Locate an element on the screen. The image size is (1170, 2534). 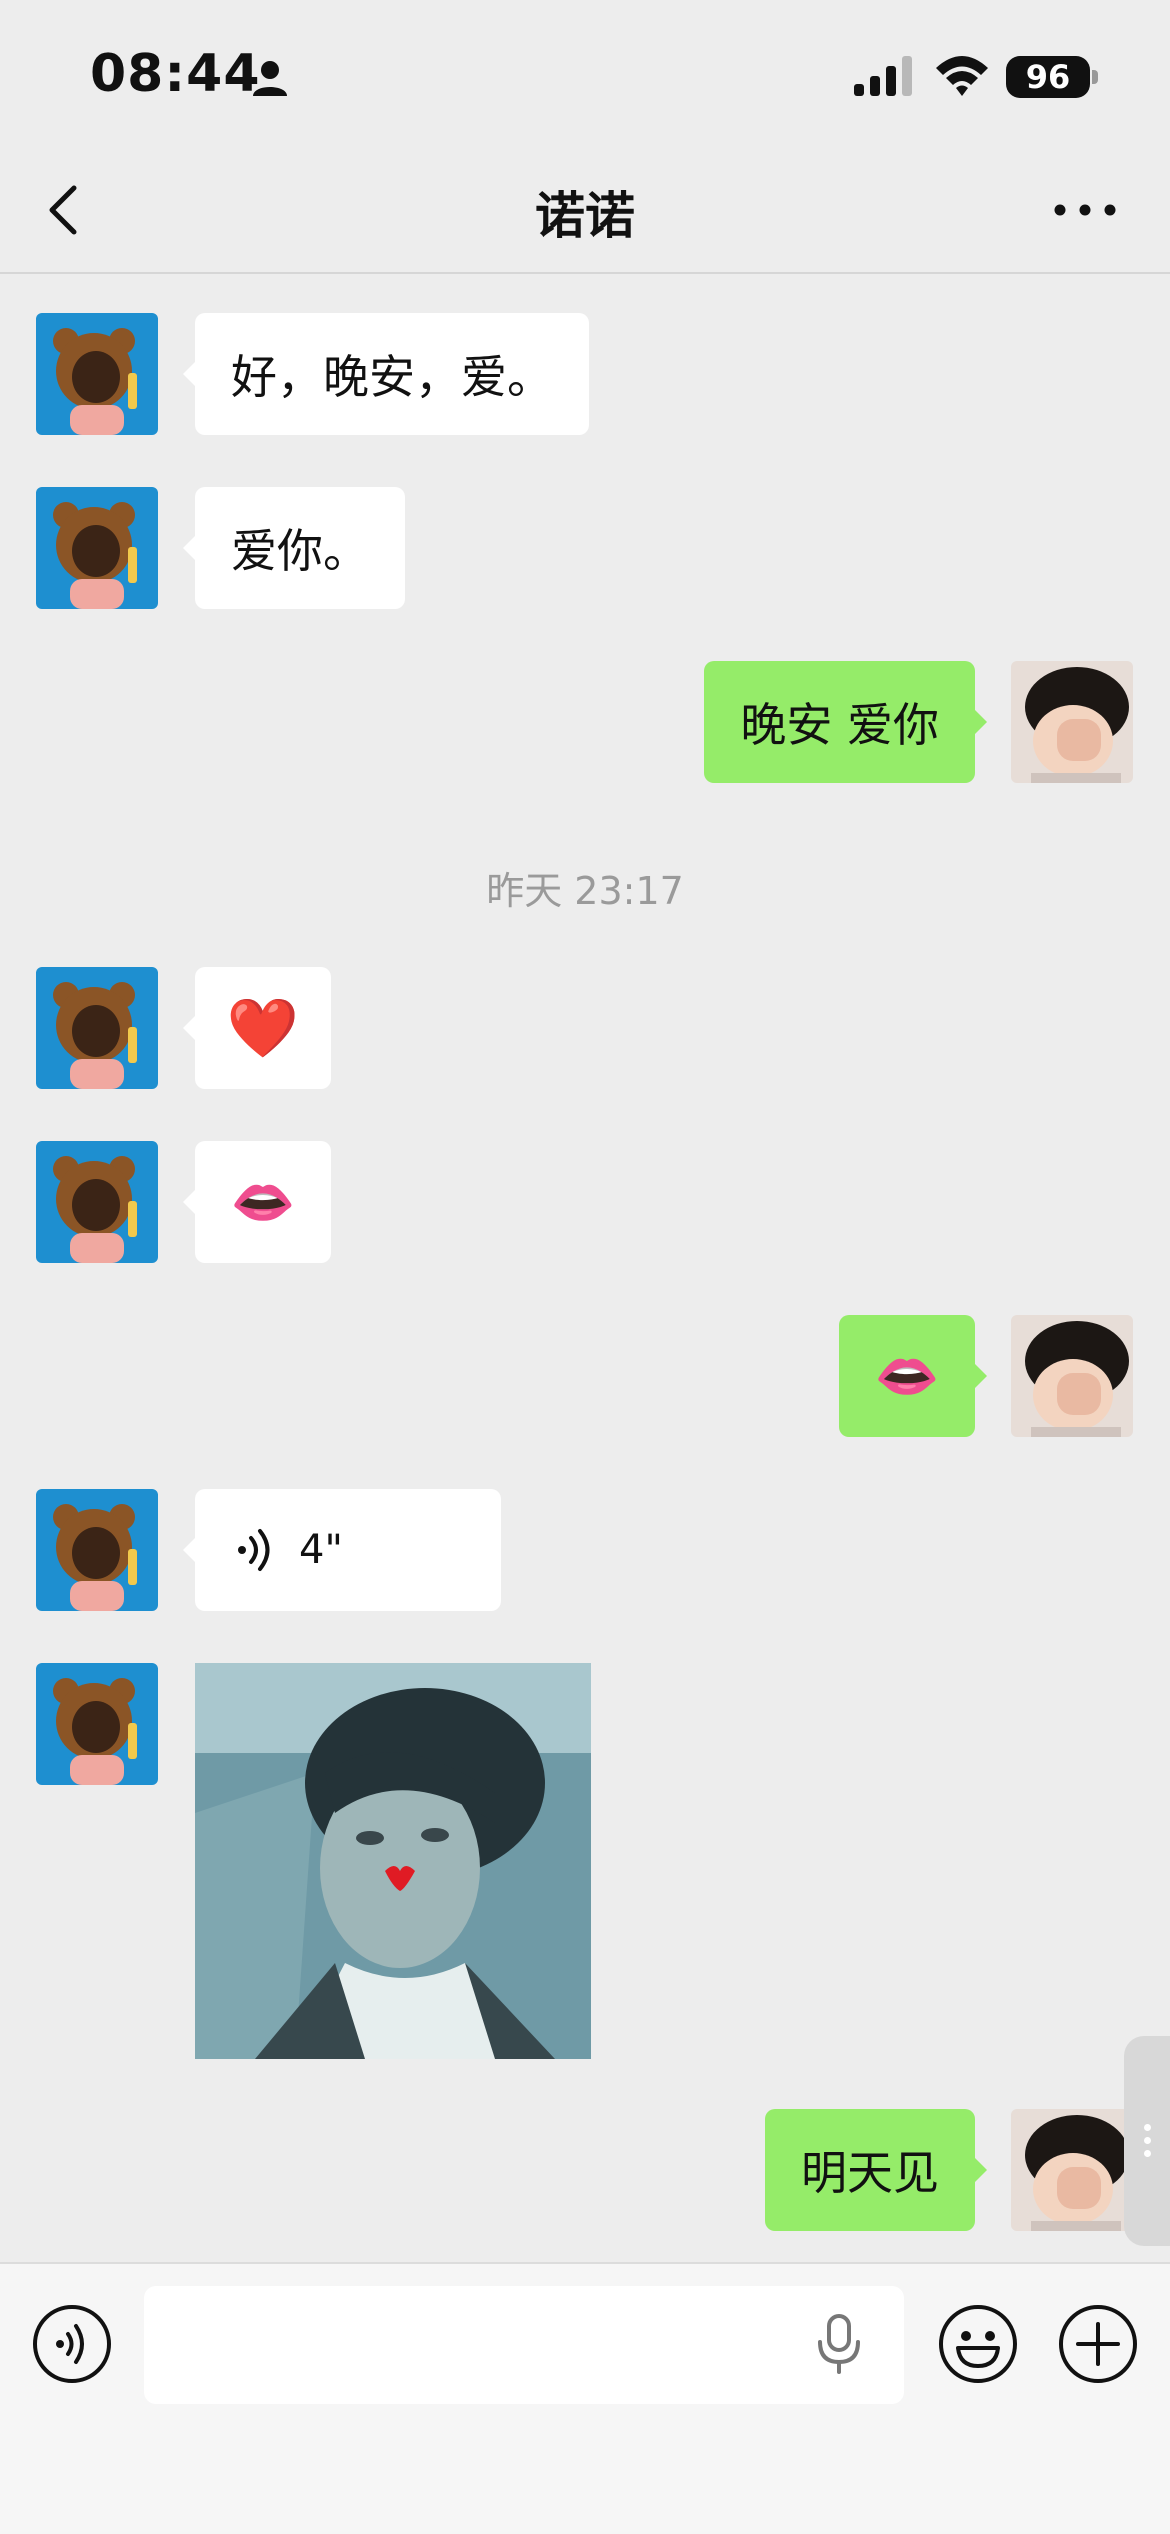
message-text: 晚安 爱你 is located at coordinates (839, 725).